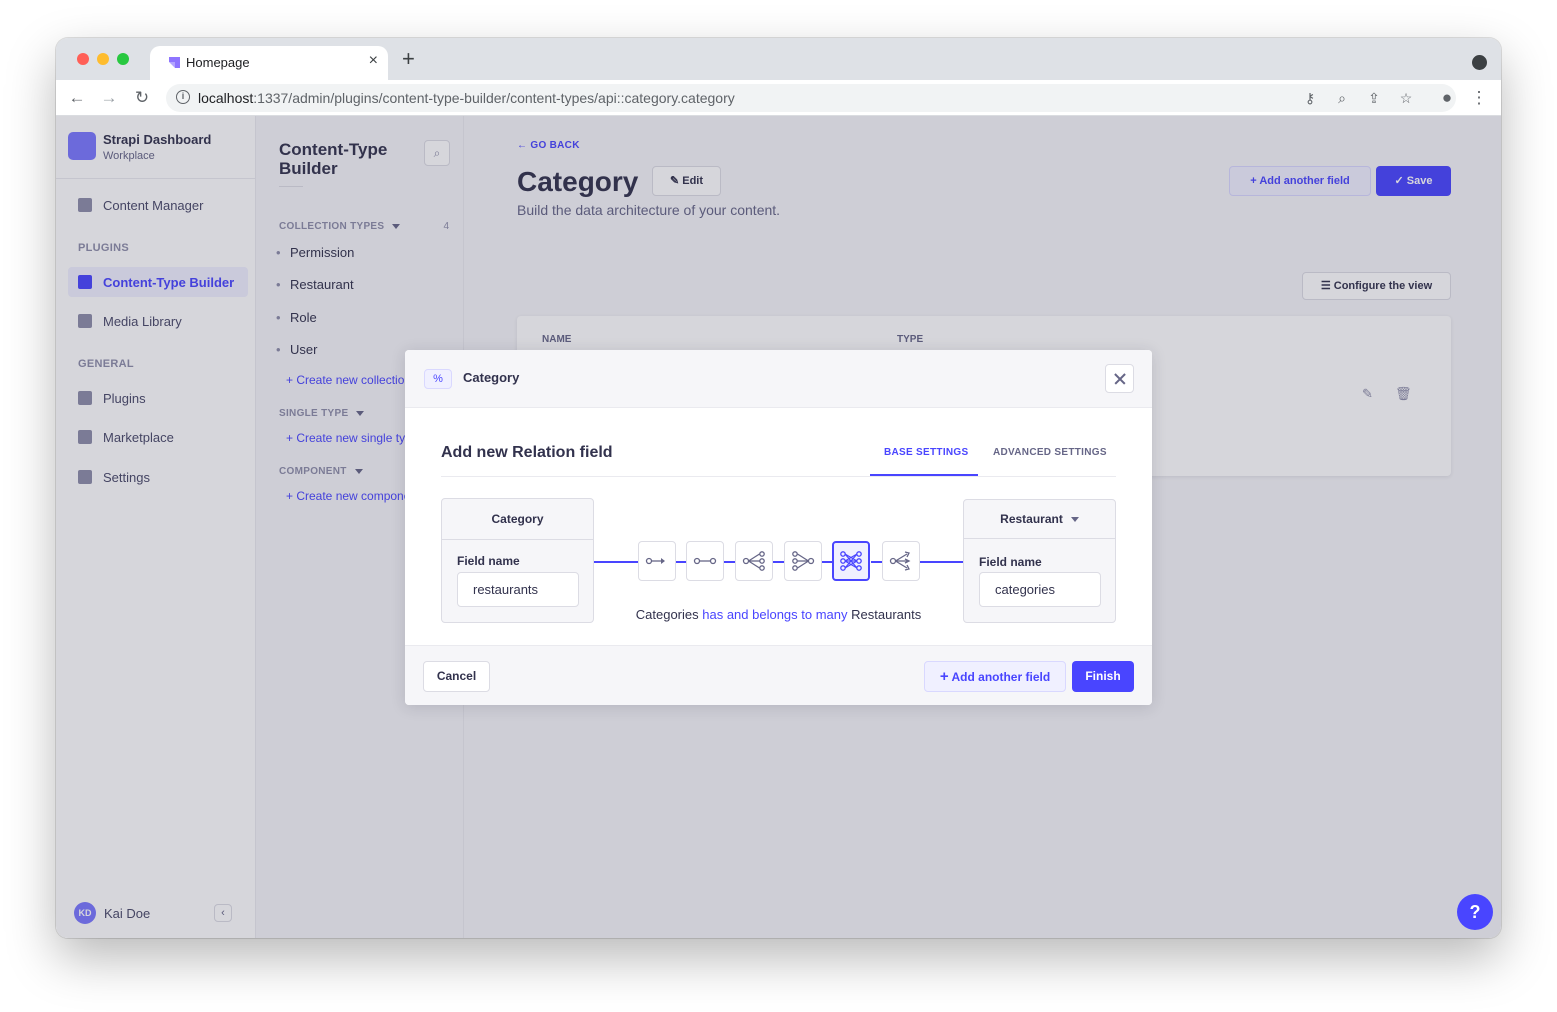  What do you see at coordinates (926, 452) in the screenshot?
I see `tab-base-settings: BASE SETTINGS` at bounding box center [926, 452].